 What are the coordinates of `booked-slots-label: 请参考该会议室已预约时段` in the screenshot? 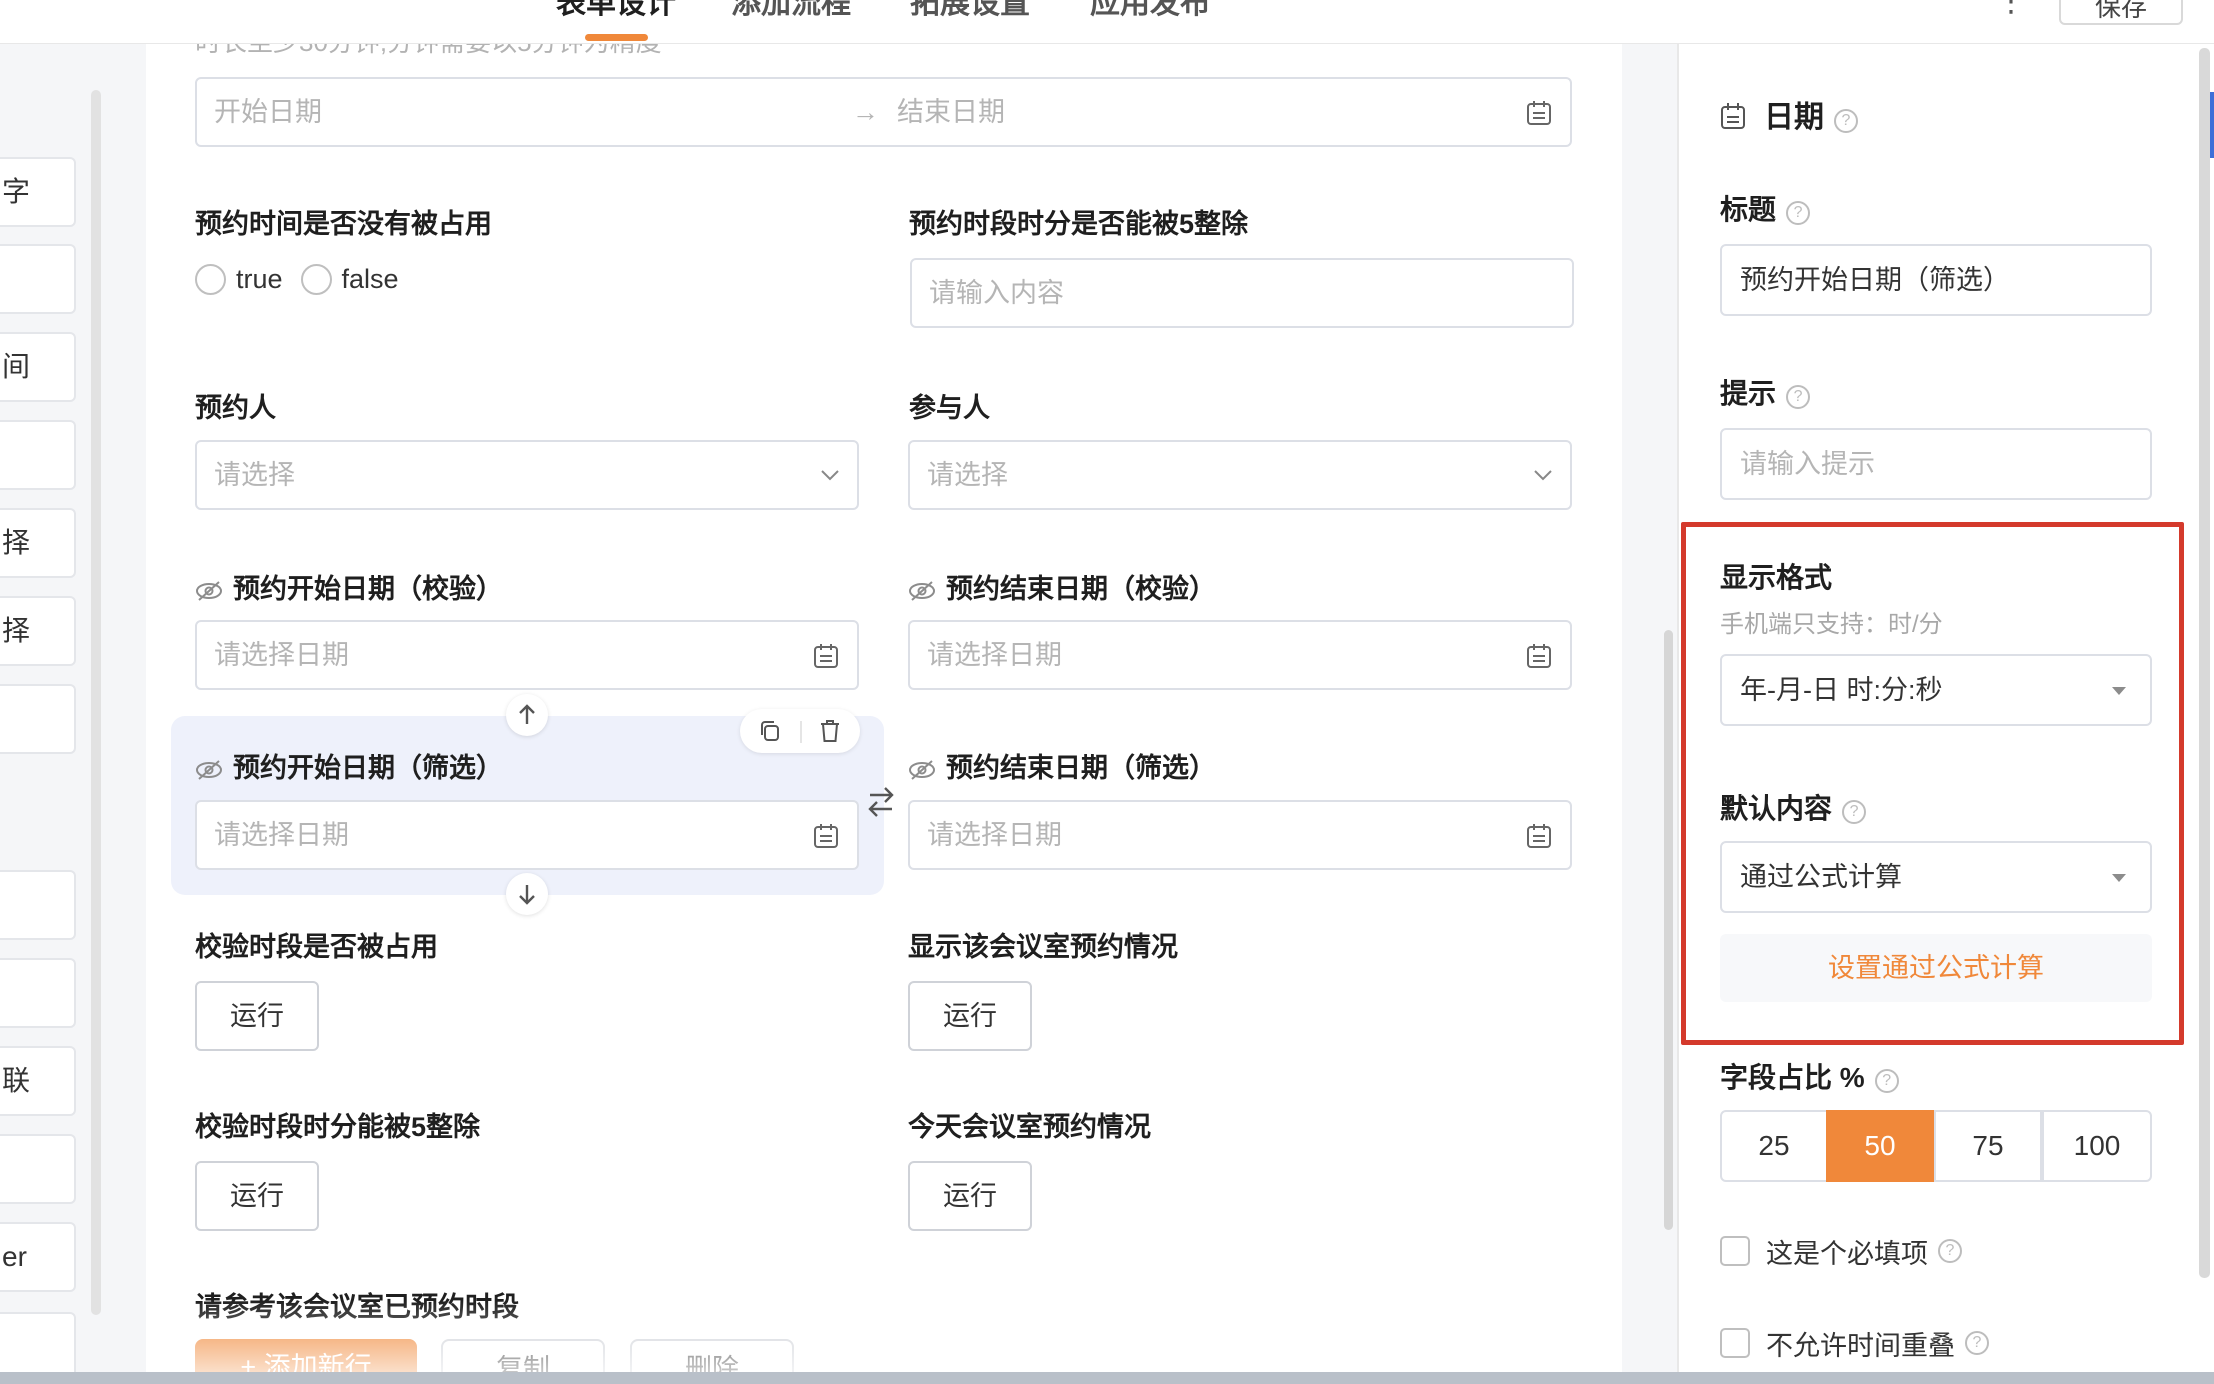 It's located at (357, 1307).